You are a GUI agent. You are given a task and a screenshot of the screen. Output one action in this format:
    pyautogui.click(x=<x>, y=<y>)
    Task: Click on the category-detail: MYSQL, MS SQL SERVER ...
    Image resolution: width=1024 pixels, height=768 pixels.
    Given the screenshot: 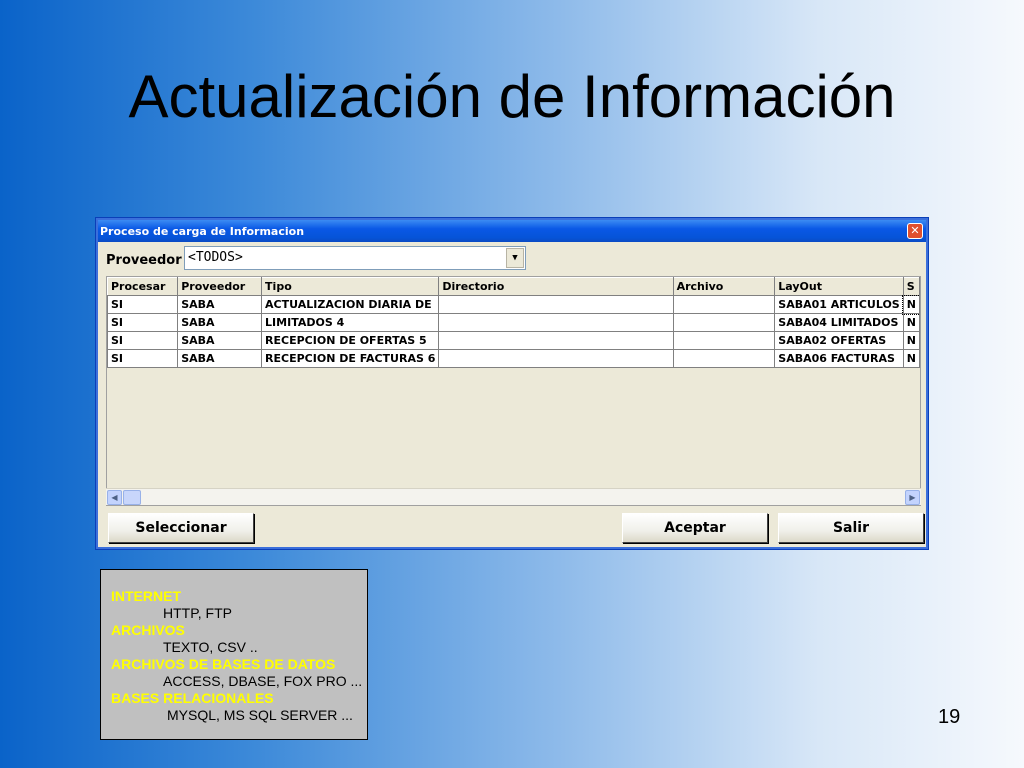 What is the action you would take?
    pyautogui.click(x=260, y=715)
    